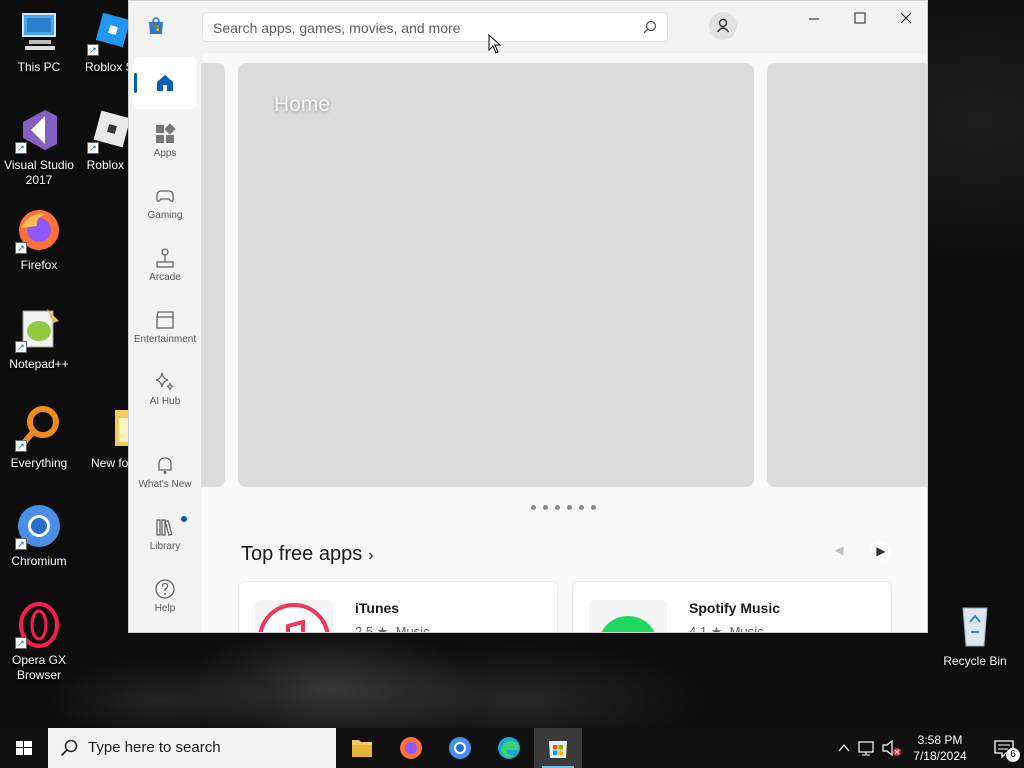  What do you see at coordinates (39, 463) in the screenshot?
I see `desktop-icon-label: Everything` at bounding box center [39, 463].